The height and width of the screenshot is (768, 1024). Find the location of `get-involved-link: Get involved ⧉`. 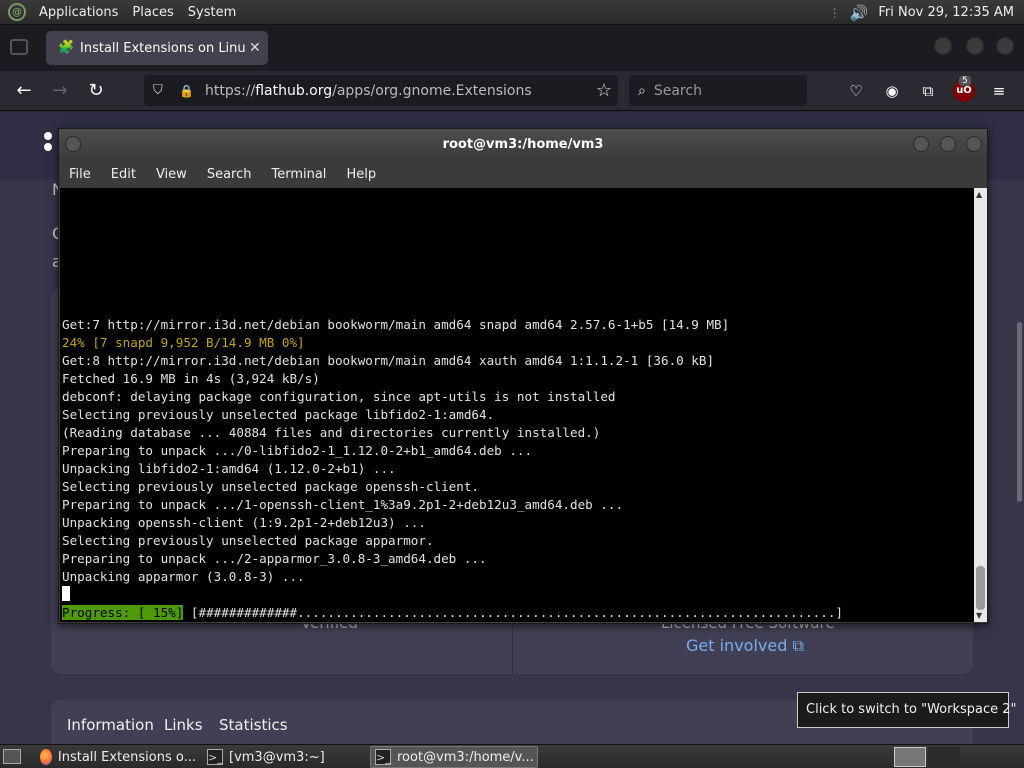

get-involved-link: Get involved ⧉ is located at coordinates (745, 646).